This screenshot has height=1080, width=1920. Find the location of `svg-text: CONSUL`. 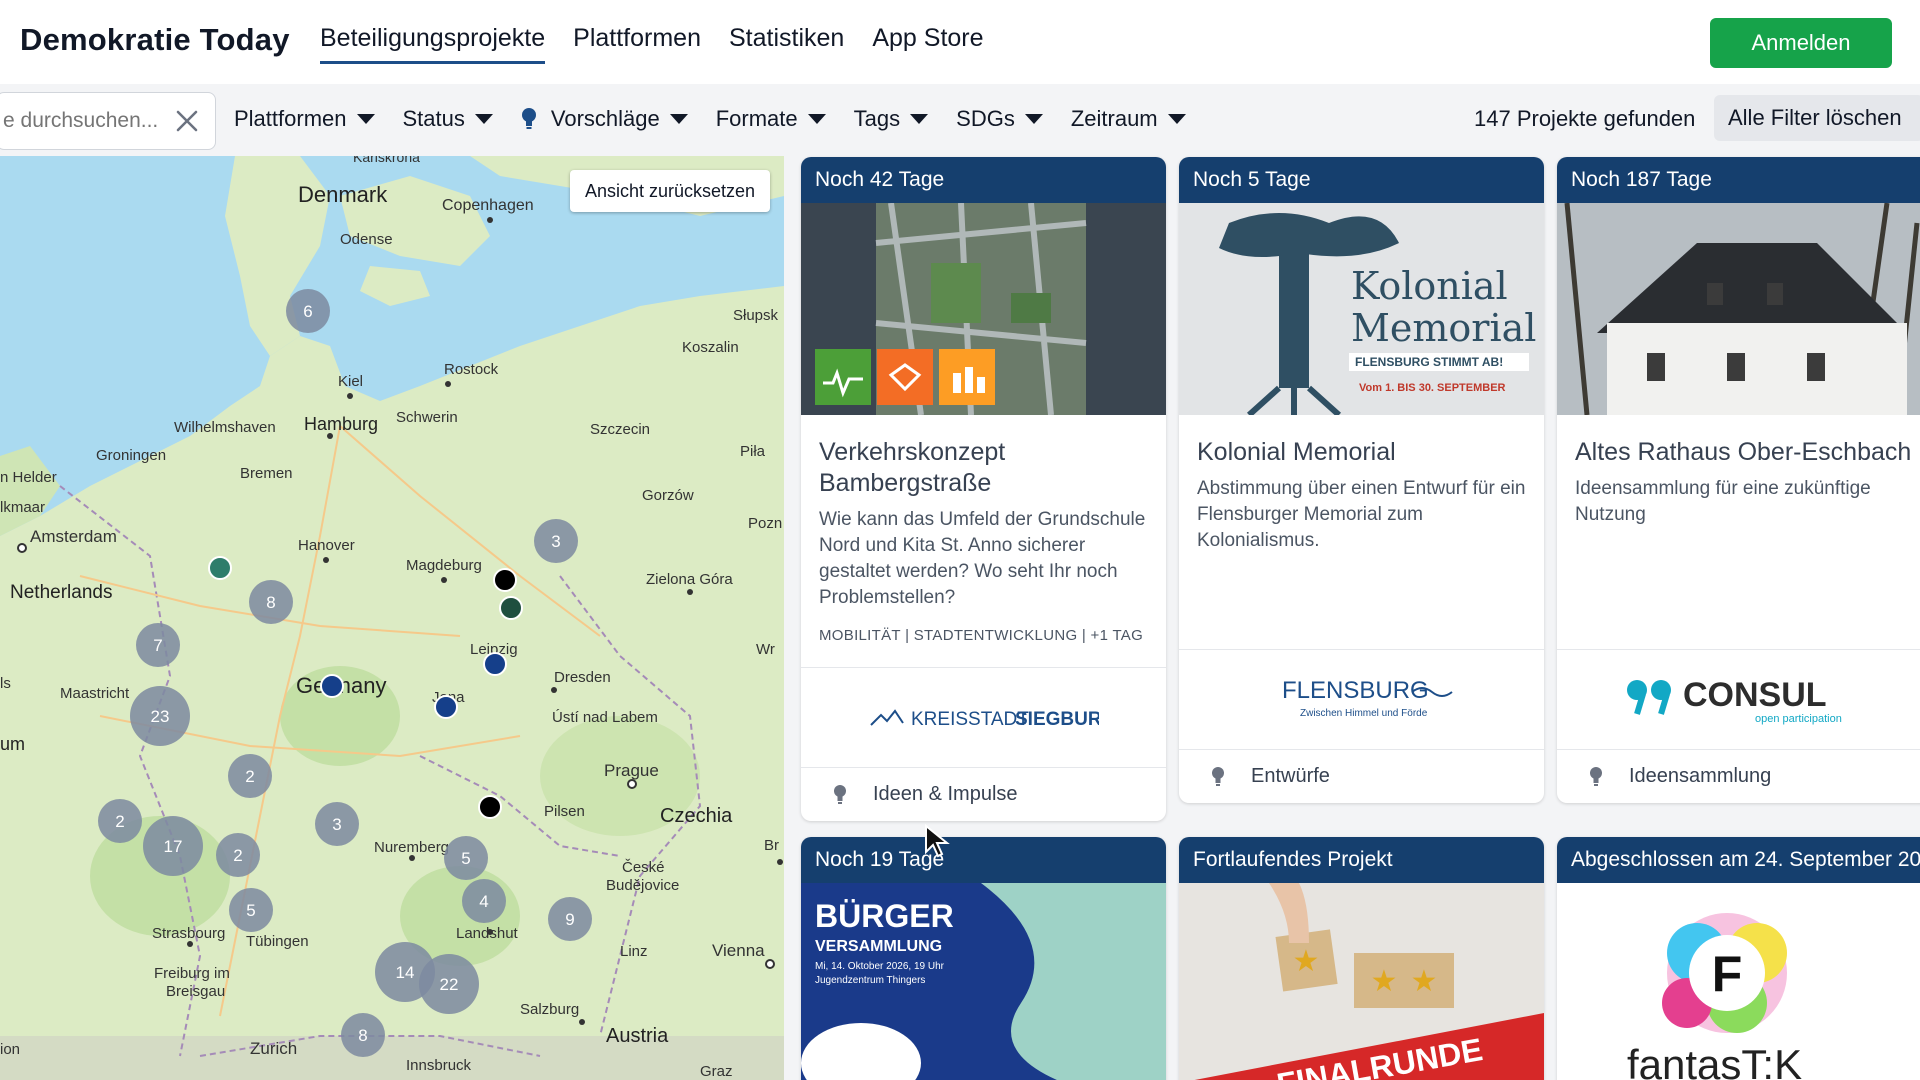

svg-text: CONSUL is located at coordinates (1755, 695).